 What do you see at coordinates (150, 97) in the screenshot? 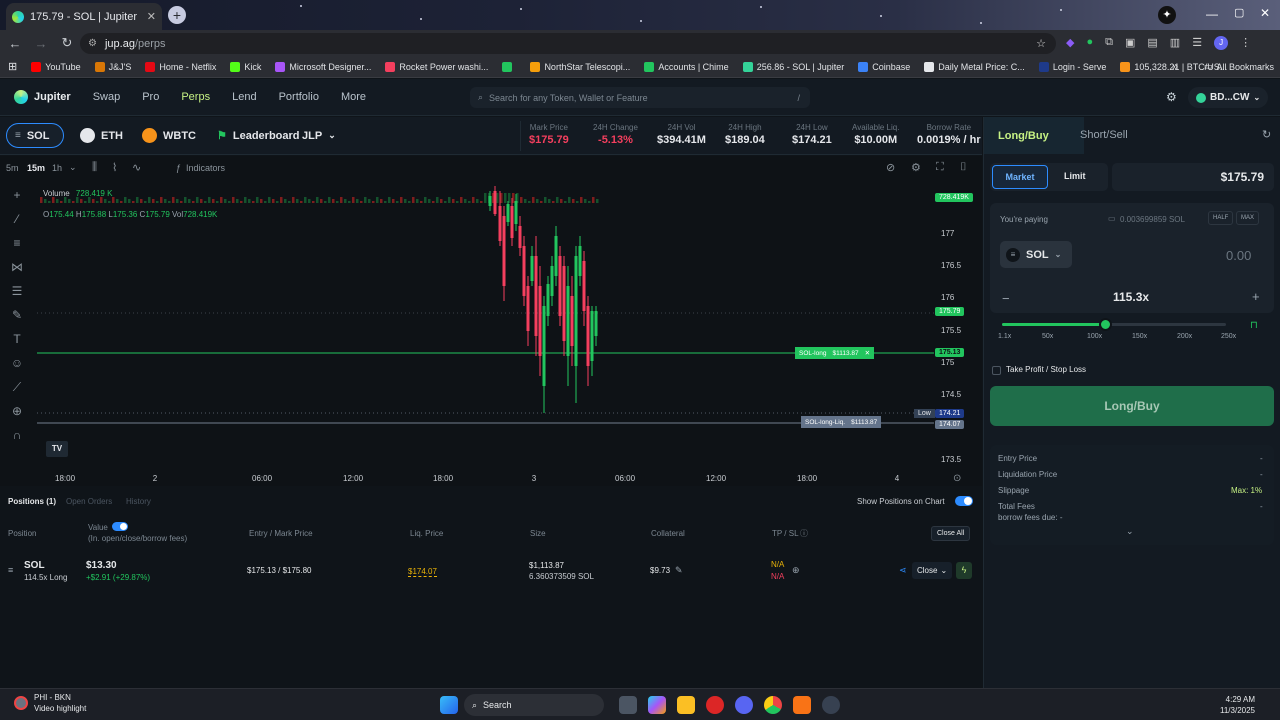
I see `nav-pro: Pro` at bounding box center [150, 97].